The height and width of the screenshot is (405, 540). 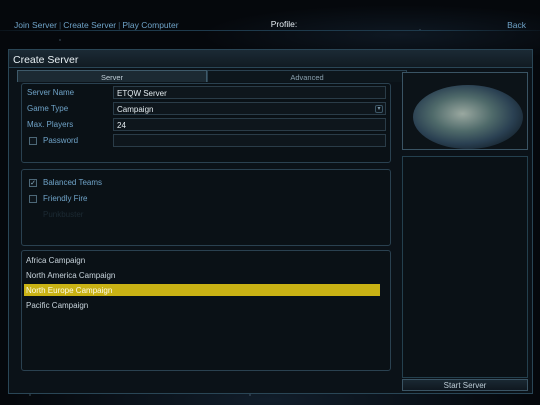 I want to click on tab-bar: Server Advanced, so click(x=212, y=76).